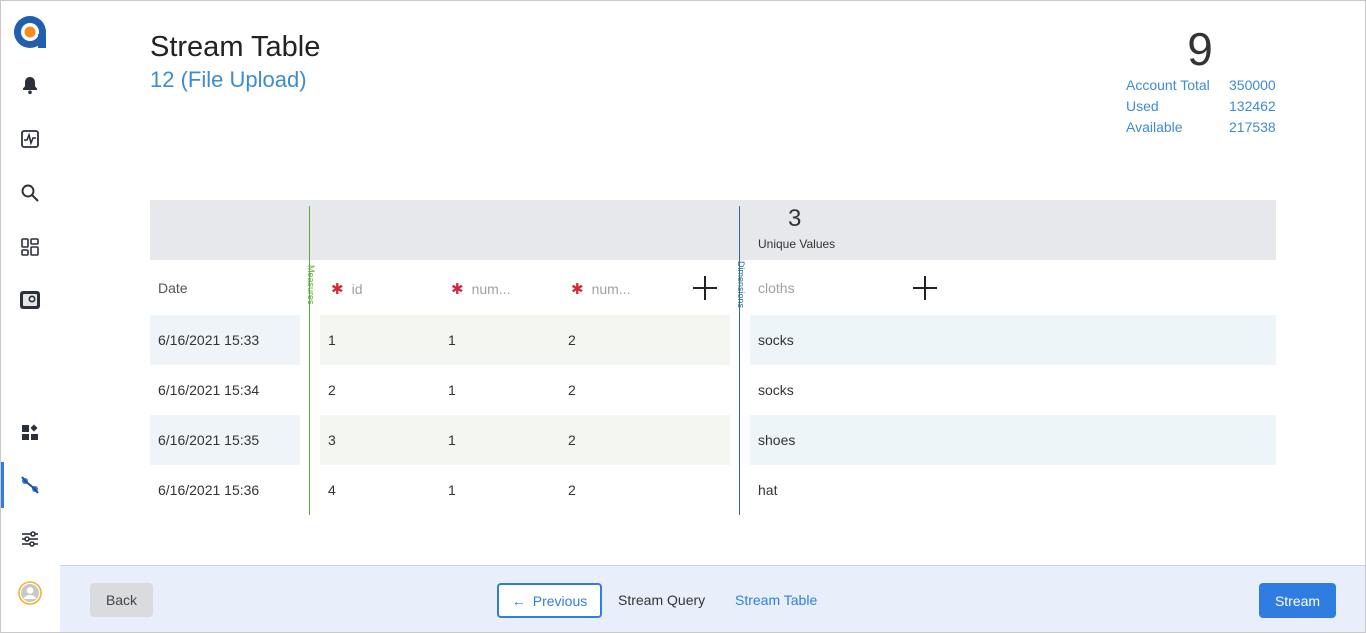  What do you see at coordinates (209, 390) in the screenshot?
I see `date-cell: 6/16/2021 15:34` at bounding box center [209, 390].